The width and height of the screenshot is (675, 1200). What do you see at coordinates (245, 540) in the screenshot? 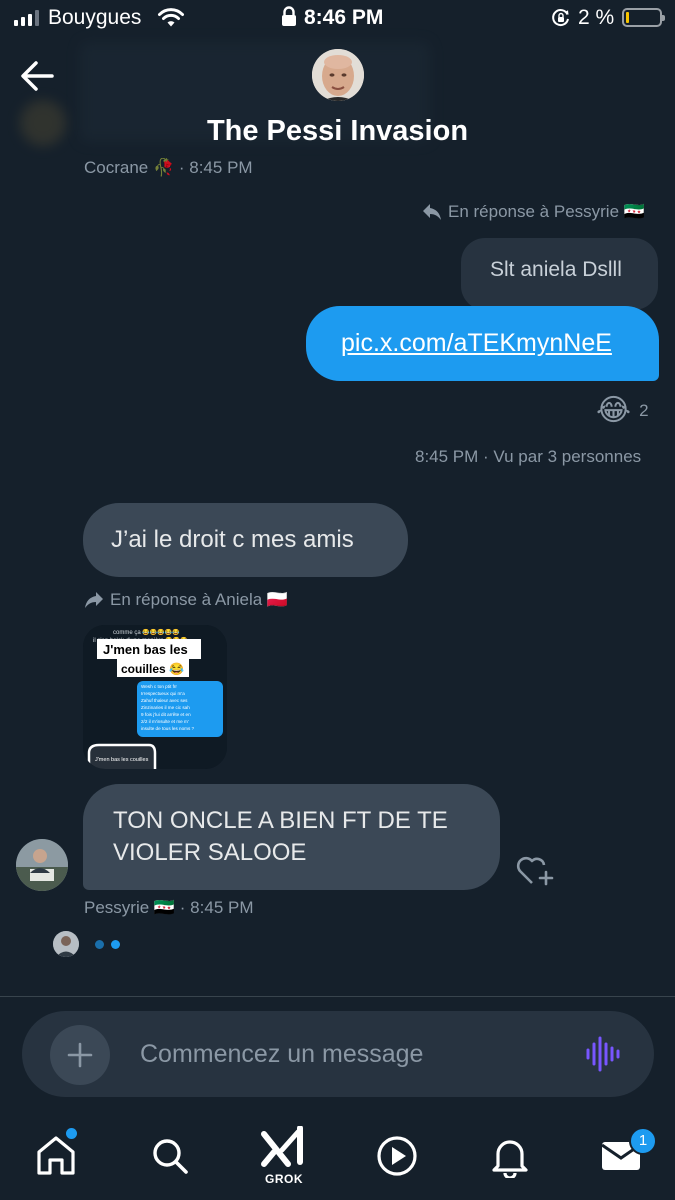
I see `received-message: J’ai le droit c mes amis` at bounding box center [245, 540].